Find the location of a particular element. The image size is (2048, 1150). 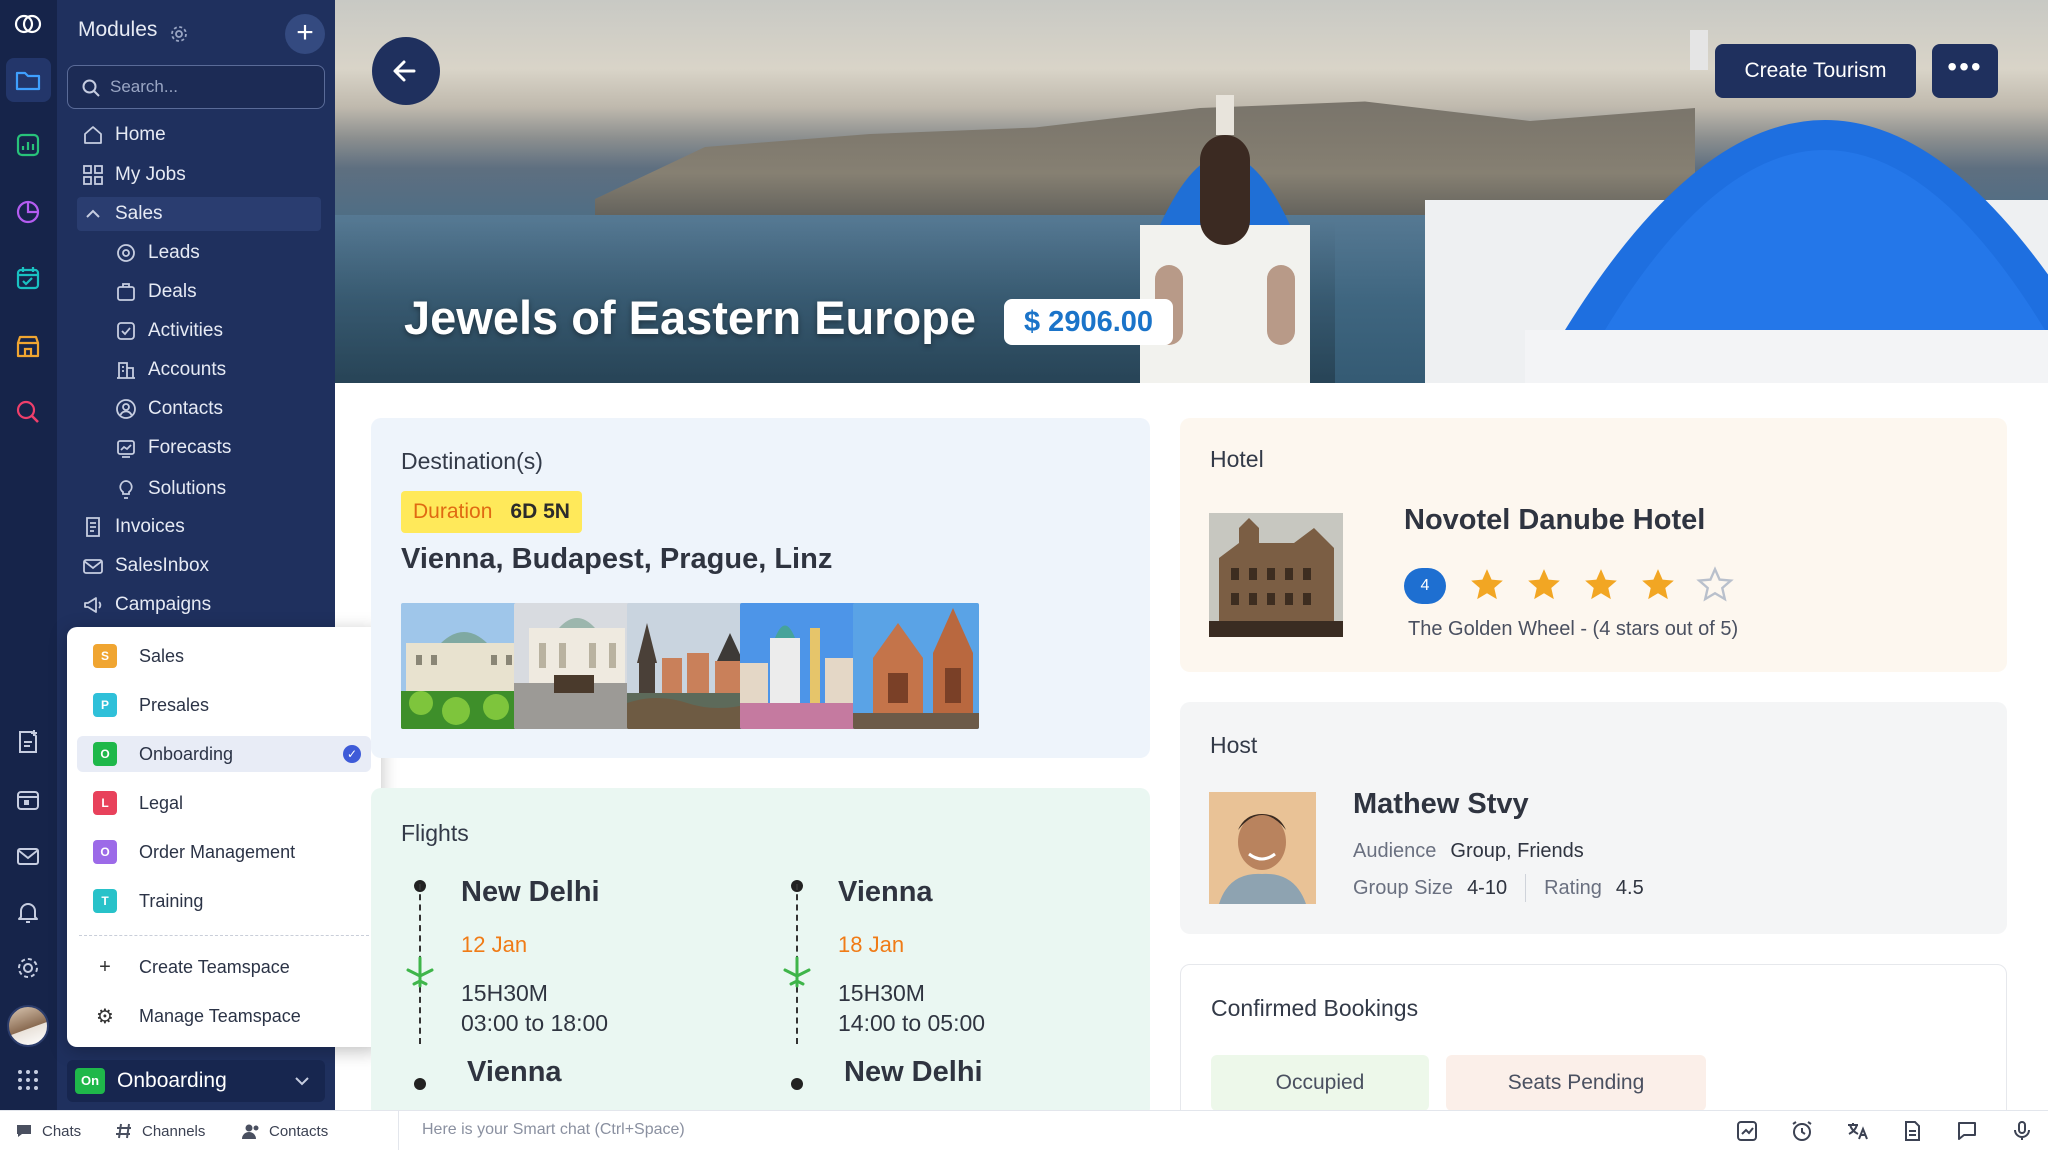

channels-tab: Channels is located at coordinates (159, 1130).